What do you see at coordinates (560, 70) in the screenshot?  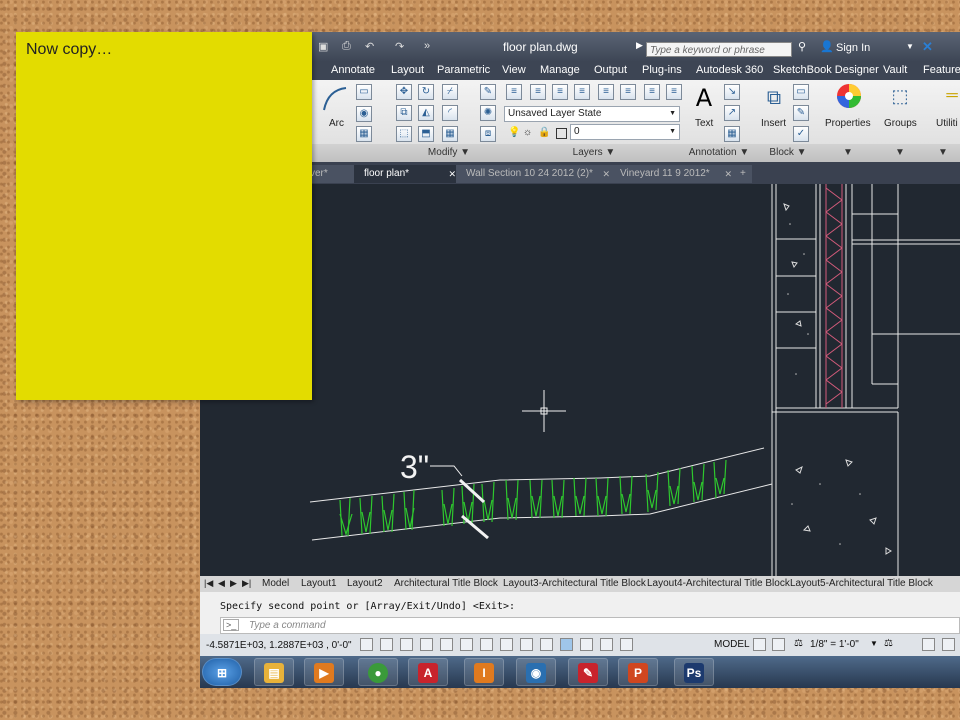 I see `tab-manage: Manage` at bounding box center [560, 70].